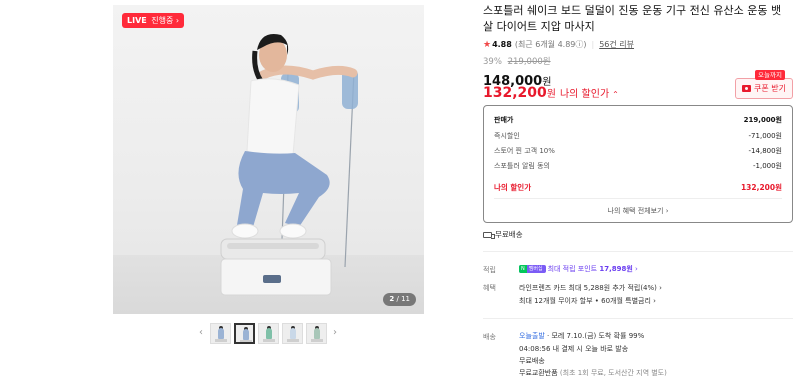 This screenshot has height=379, width=800. Describe the element at coordinates (162, 20) in the screenshot. I see `live-status-text: 진행중` at that location.